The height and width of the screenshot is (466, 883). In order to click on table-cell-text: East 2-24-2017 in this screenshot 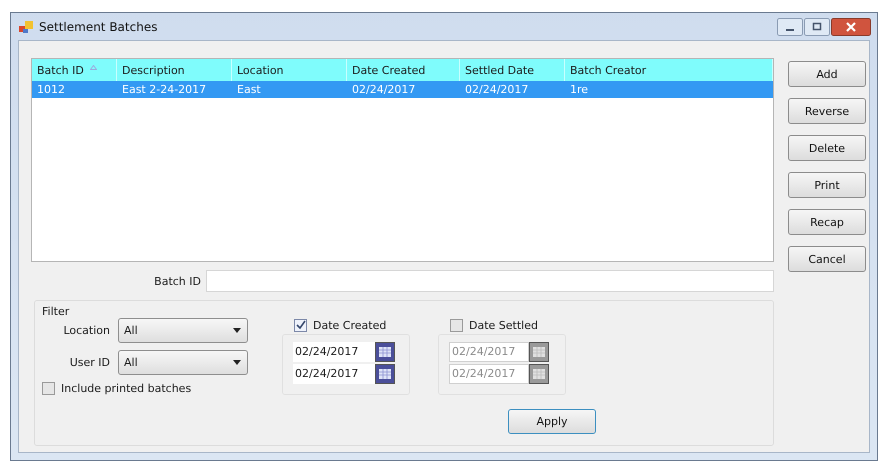, I will do `click(164, 89)`.